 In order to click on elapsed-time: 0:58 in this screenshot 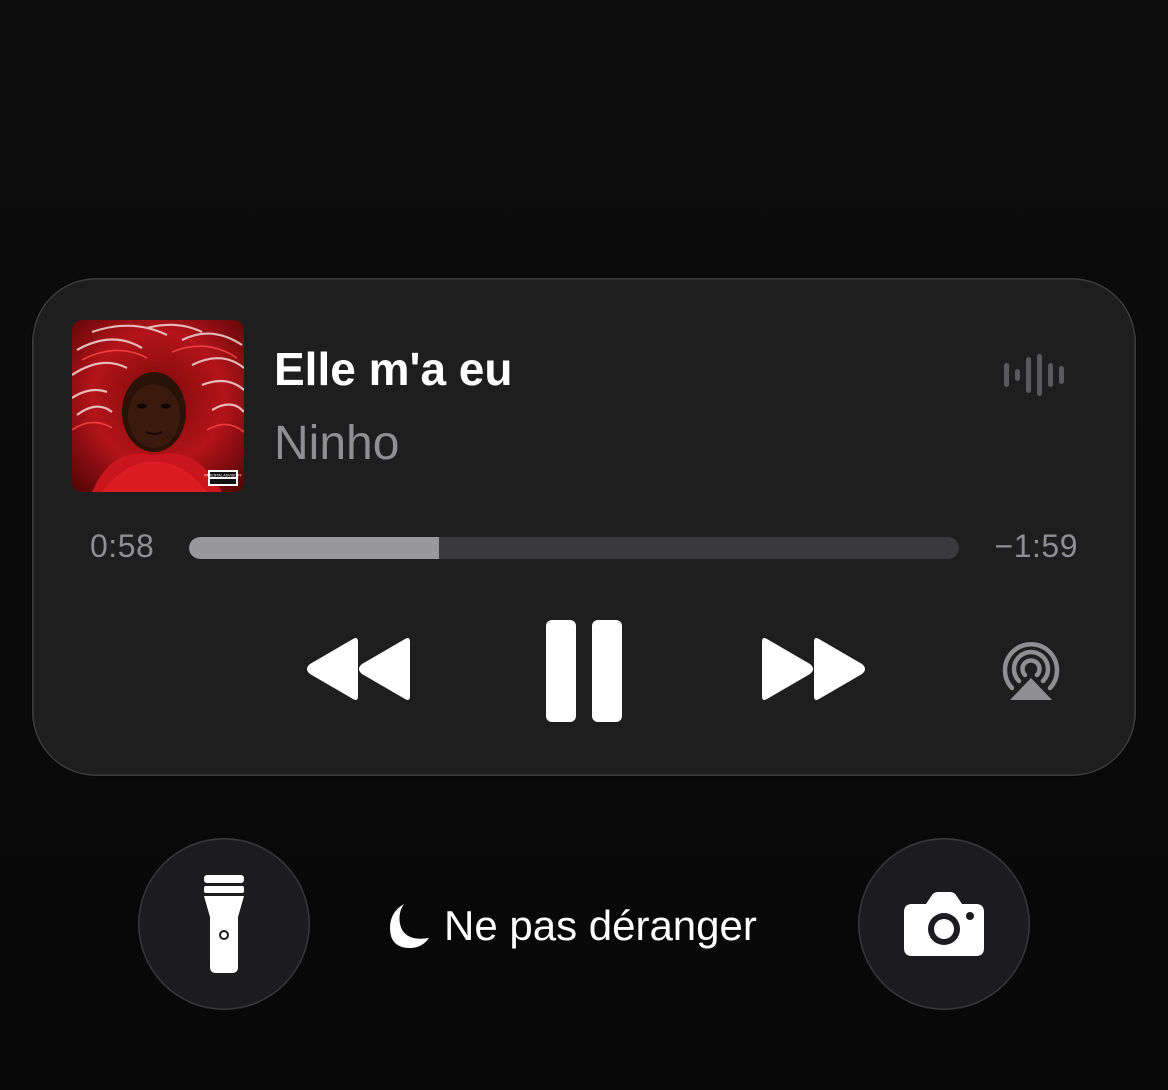, I will do `click(122, 546)`.